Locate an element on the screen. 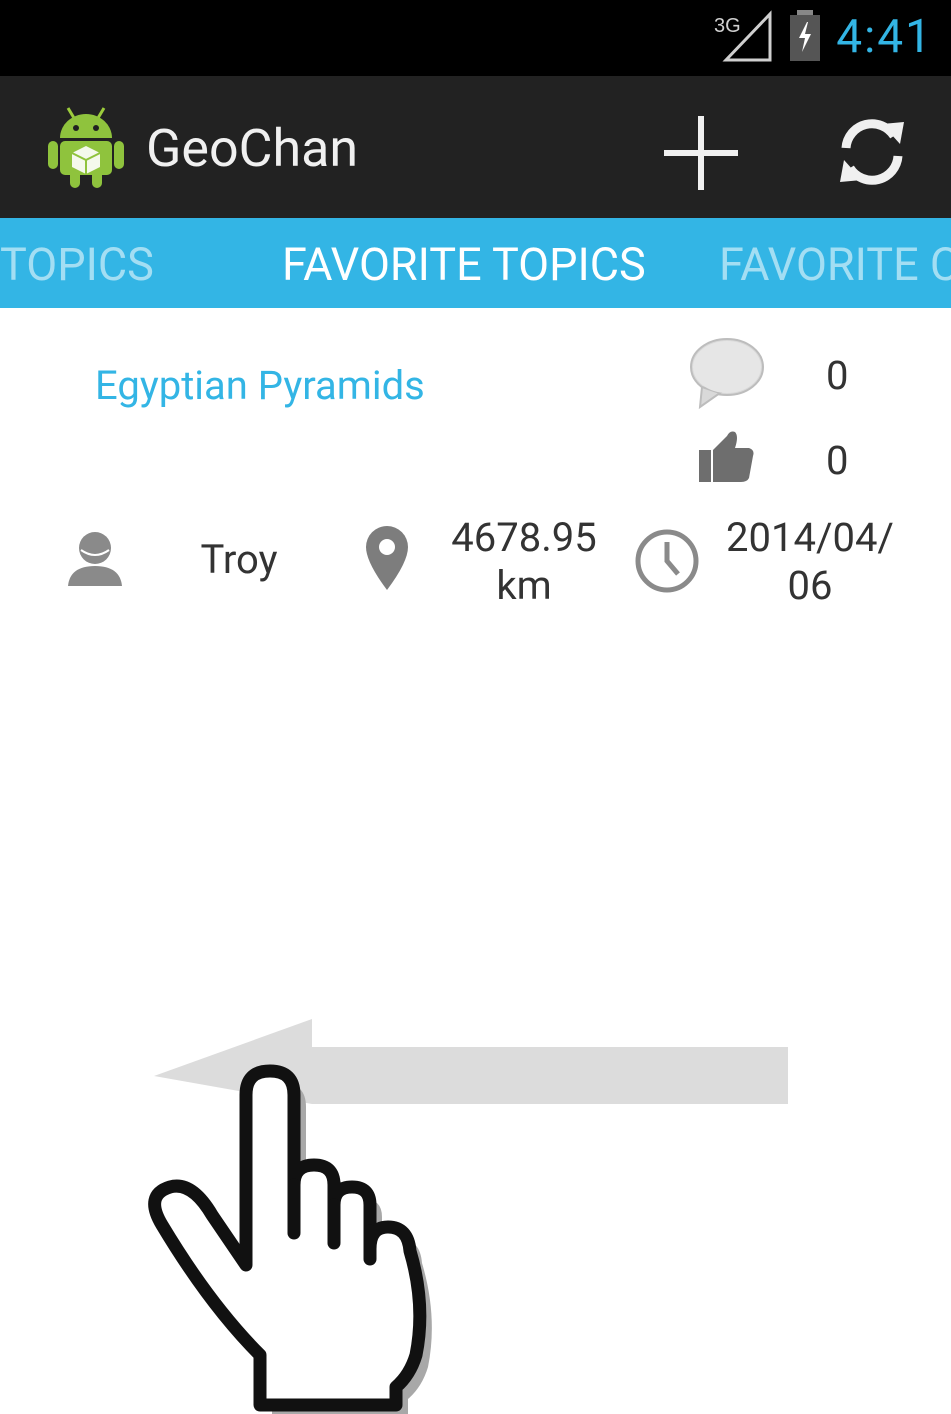 The image size is (951, 1414). location-pin-icon is located at coordinates (387, 558).